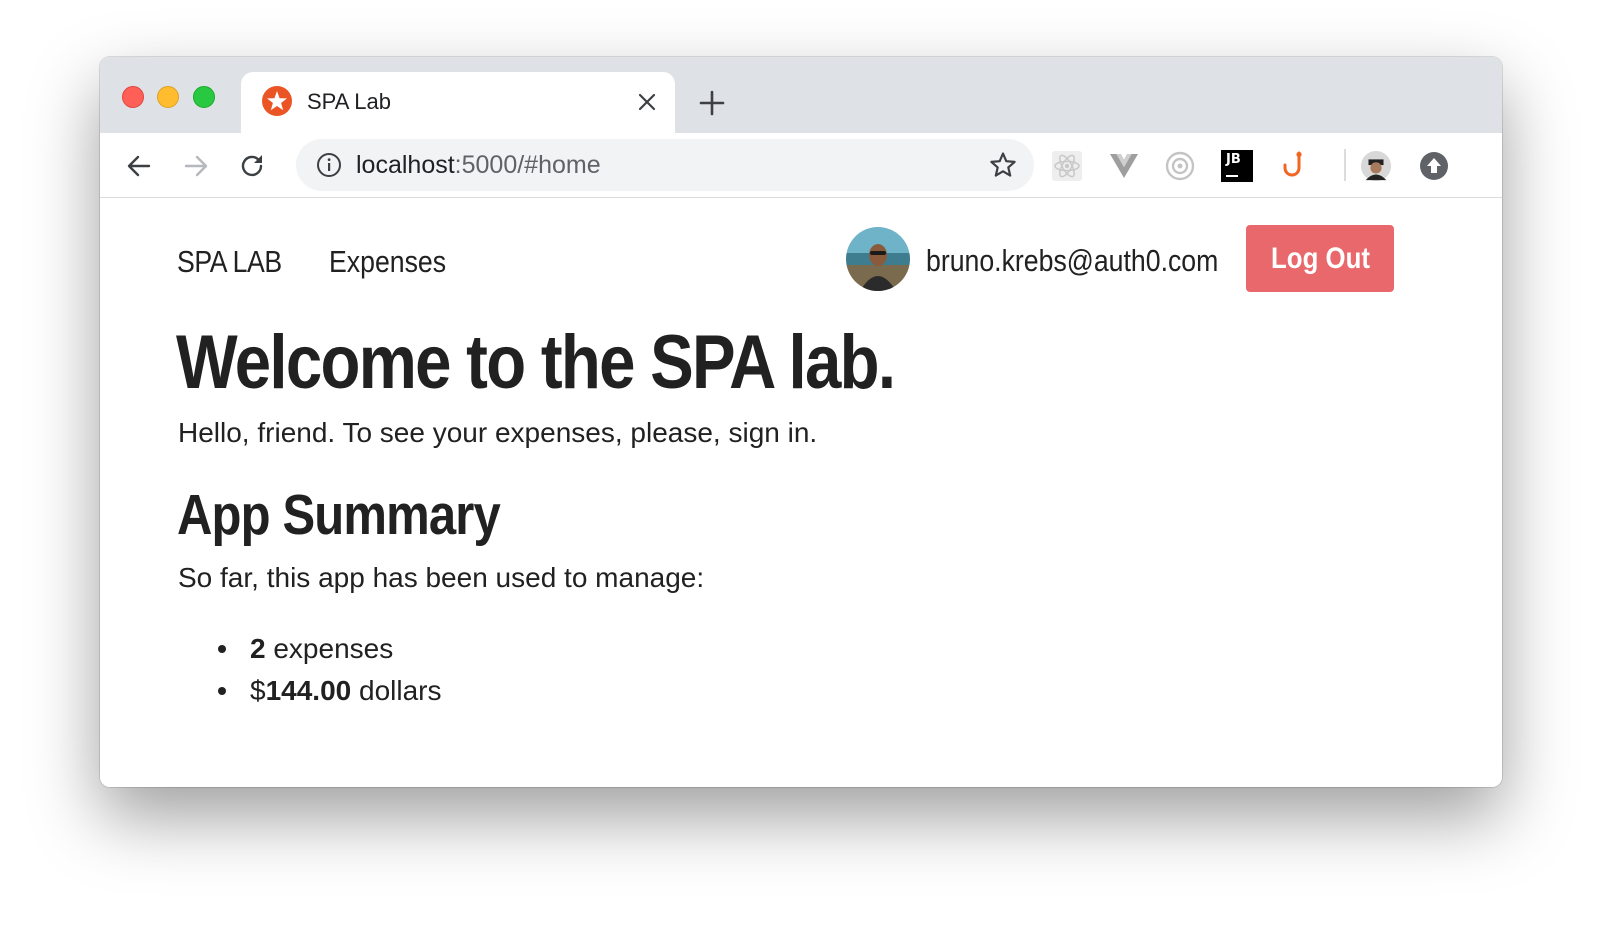 The width and height of the screenshot is (1600, 929). Describe the element at coordinates (1345, 165) in the screenshot. I see `toolbar-separator` at that location.